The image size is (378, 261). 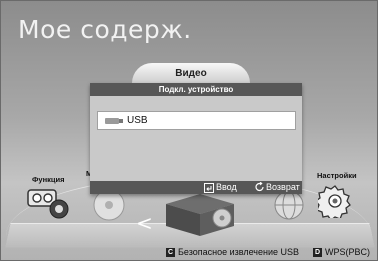 What do you see at coordinates (238, 252) in the screenshot?
I see `safe-remove-usb-label: Безопасное извлечение USB` at bounding box center [238, 252].